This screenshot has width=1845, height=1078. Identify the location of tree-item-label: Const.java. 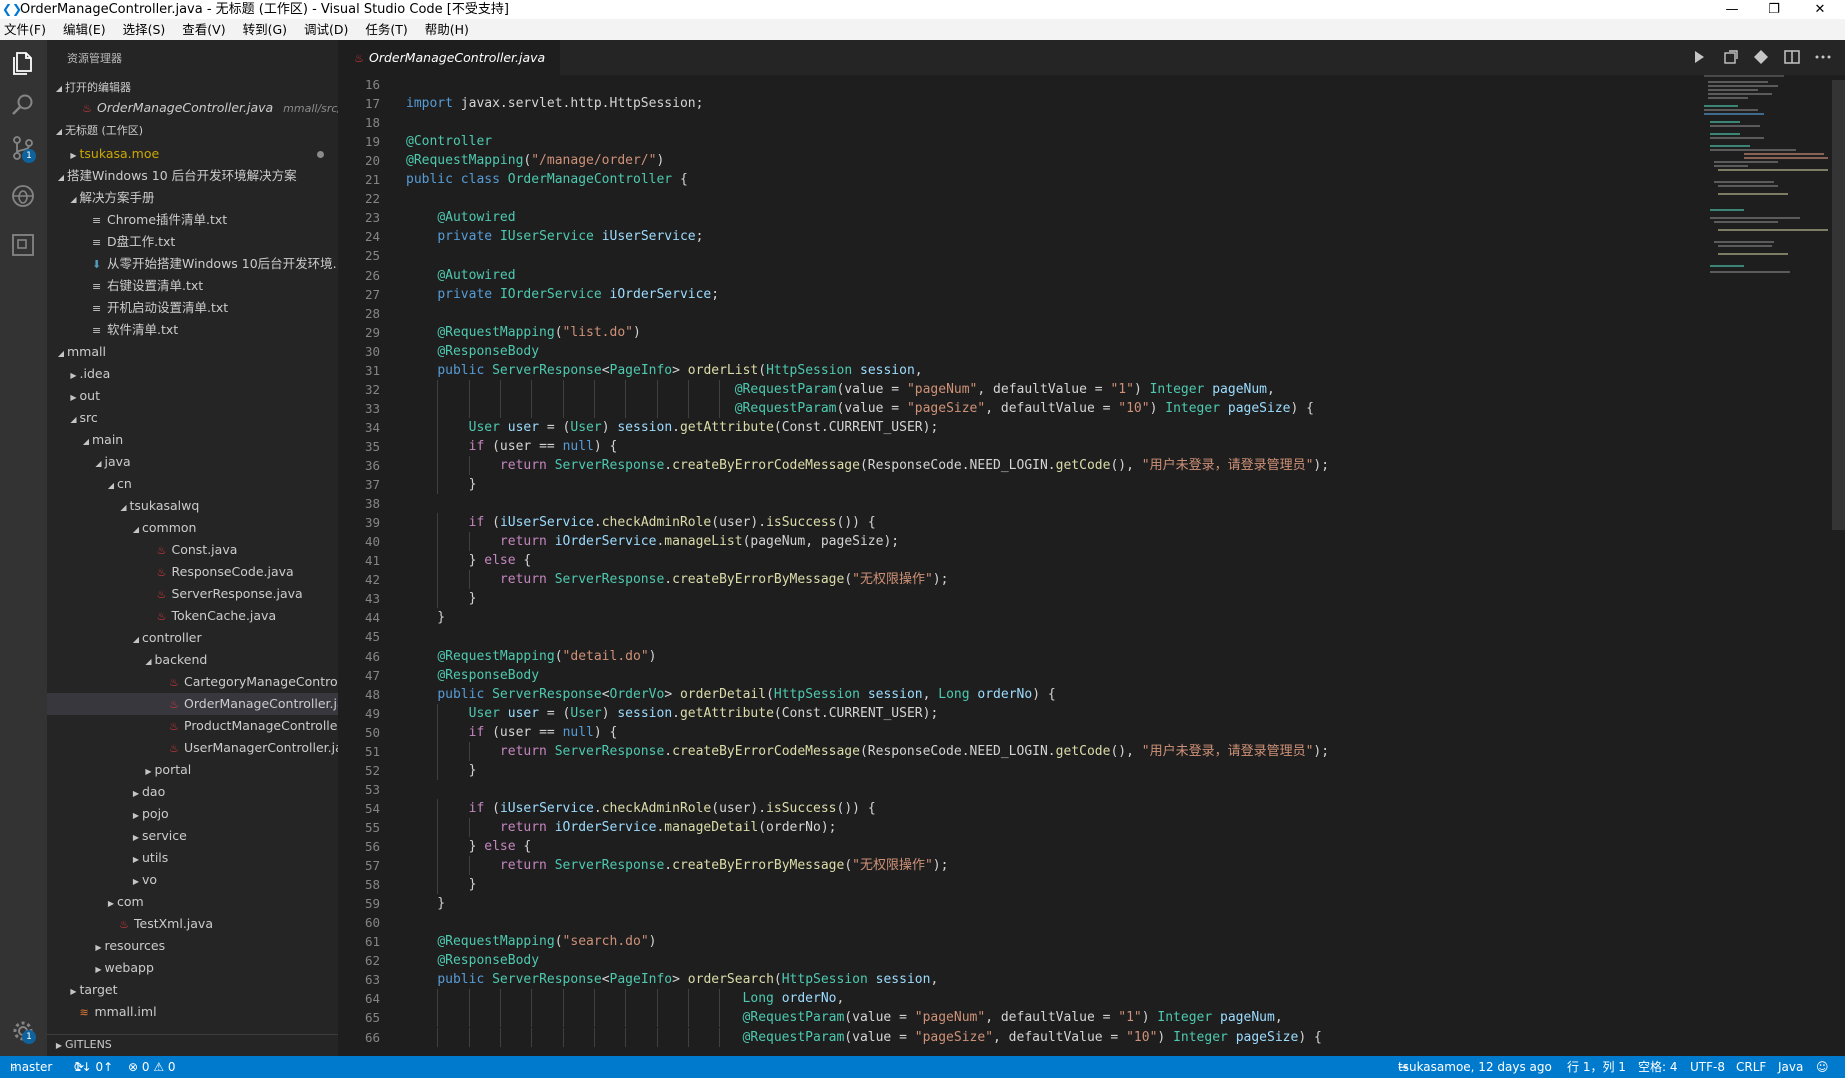
(204, 549).